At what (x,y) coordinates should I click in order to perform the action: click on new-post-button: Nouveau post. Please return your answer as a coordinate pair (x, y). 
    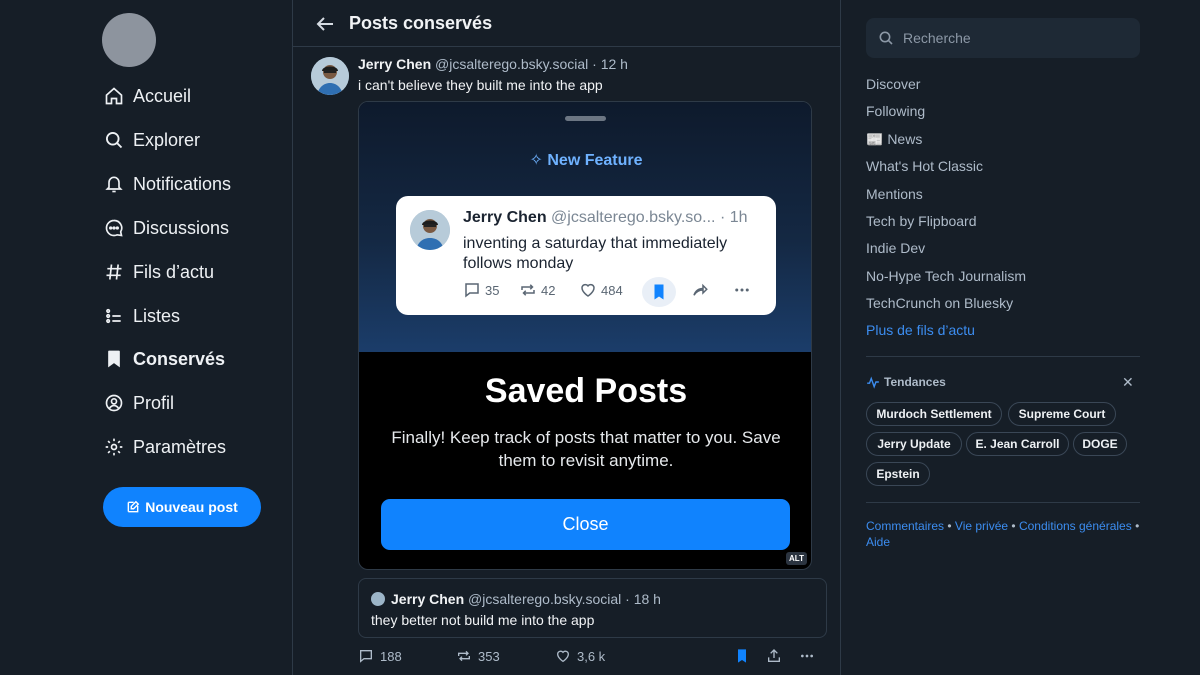
    Looking at the image, I should click on (182, 507).